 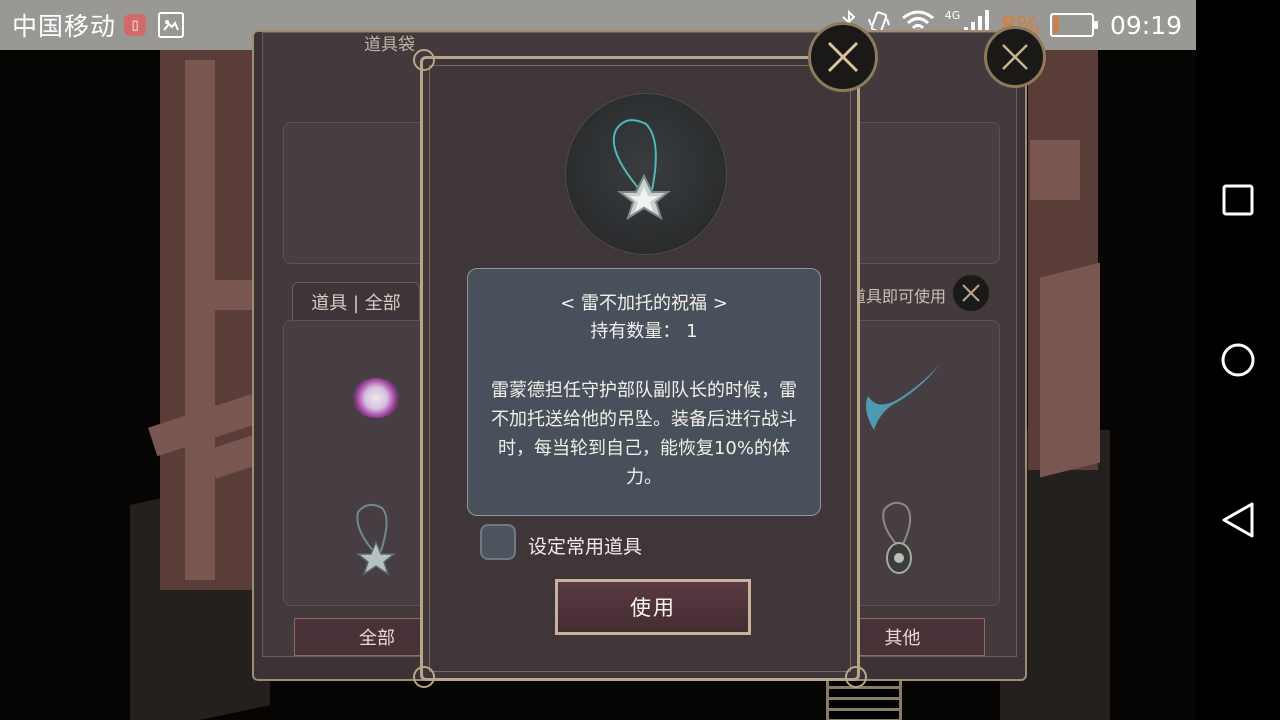 What do you see at coordinates (635, 331) in the screenshot?
I see `item-count-label: 持有数量：` at bounding box center [635, 331].